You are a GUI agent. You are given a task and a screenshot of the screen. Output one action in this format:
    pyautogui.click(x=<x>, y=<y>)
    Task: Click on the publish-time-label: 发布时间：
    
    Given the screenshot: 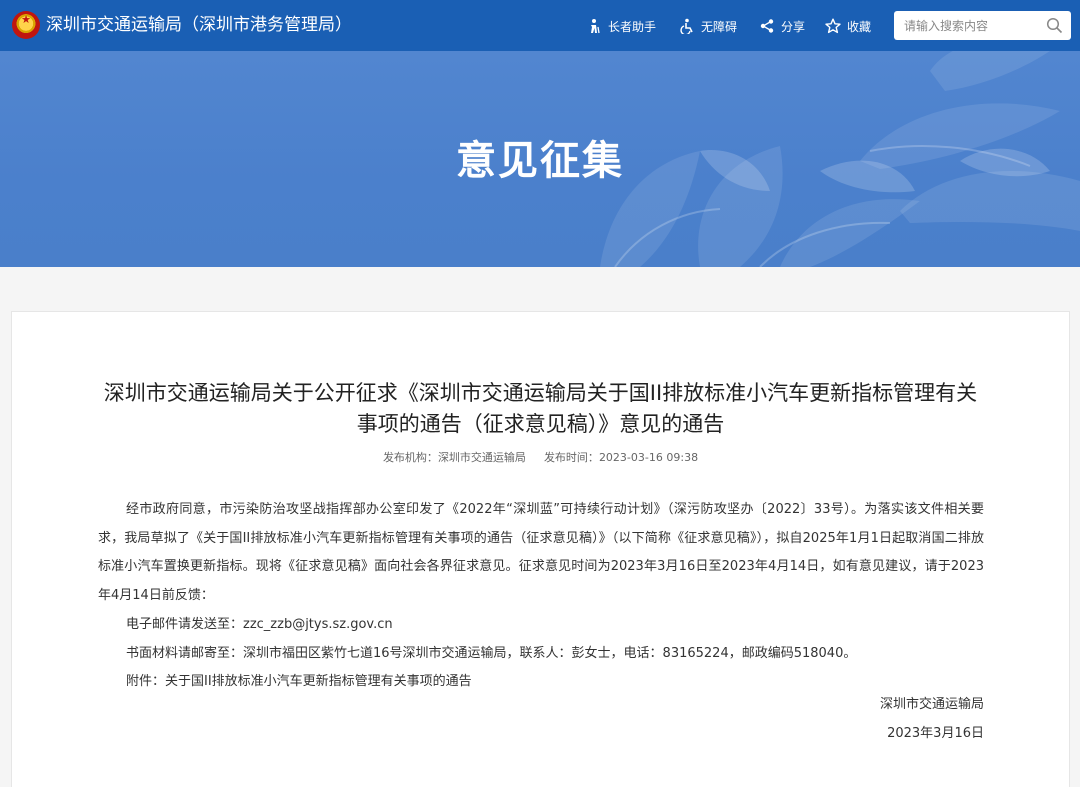 What is the action you would take?
    pyautogui.click(x=571, y=457)
    